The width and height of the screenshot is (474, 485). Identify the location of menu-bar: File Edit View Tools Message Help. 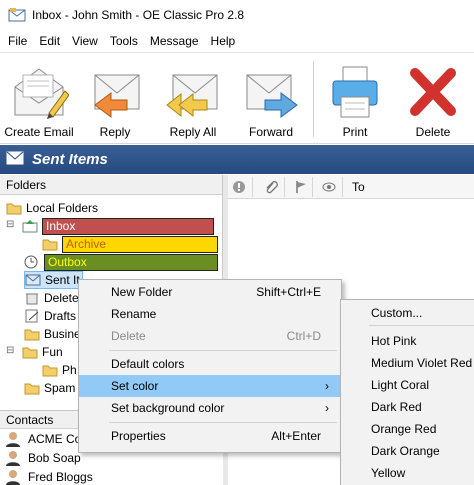
(237, 41).